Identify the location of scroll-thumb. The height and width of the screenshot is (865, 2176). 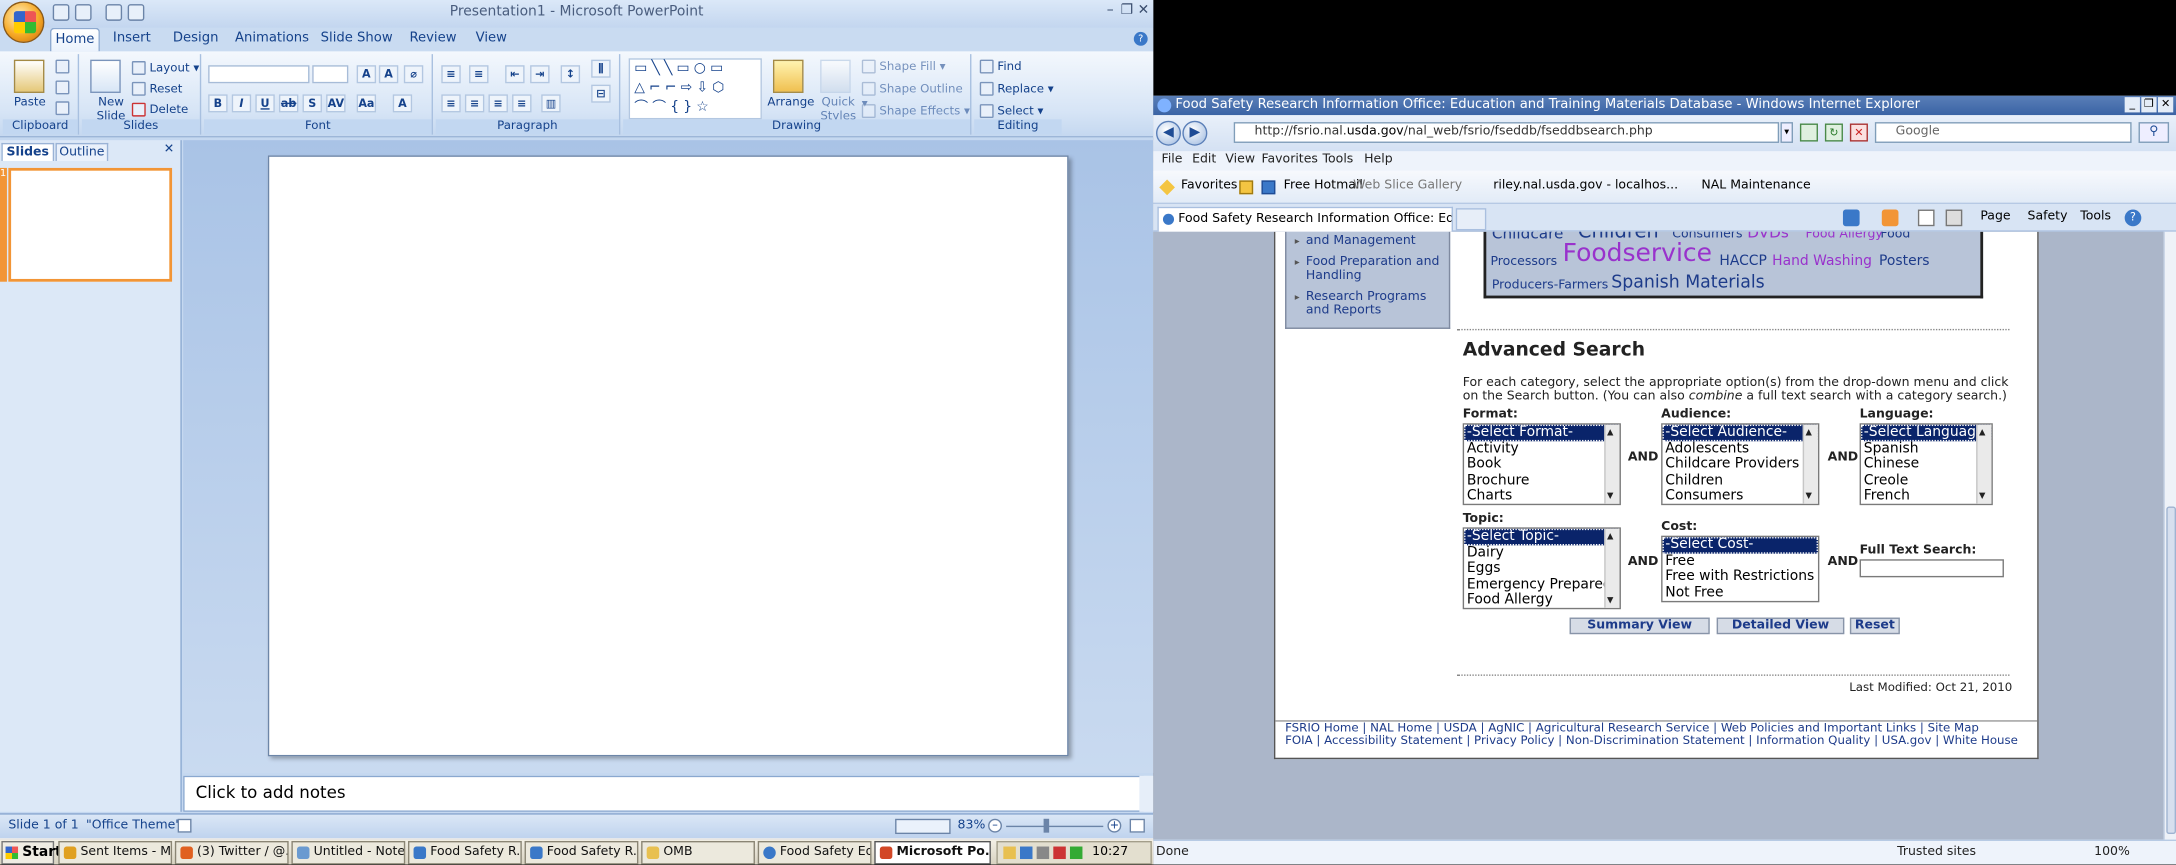
(2171, 670).